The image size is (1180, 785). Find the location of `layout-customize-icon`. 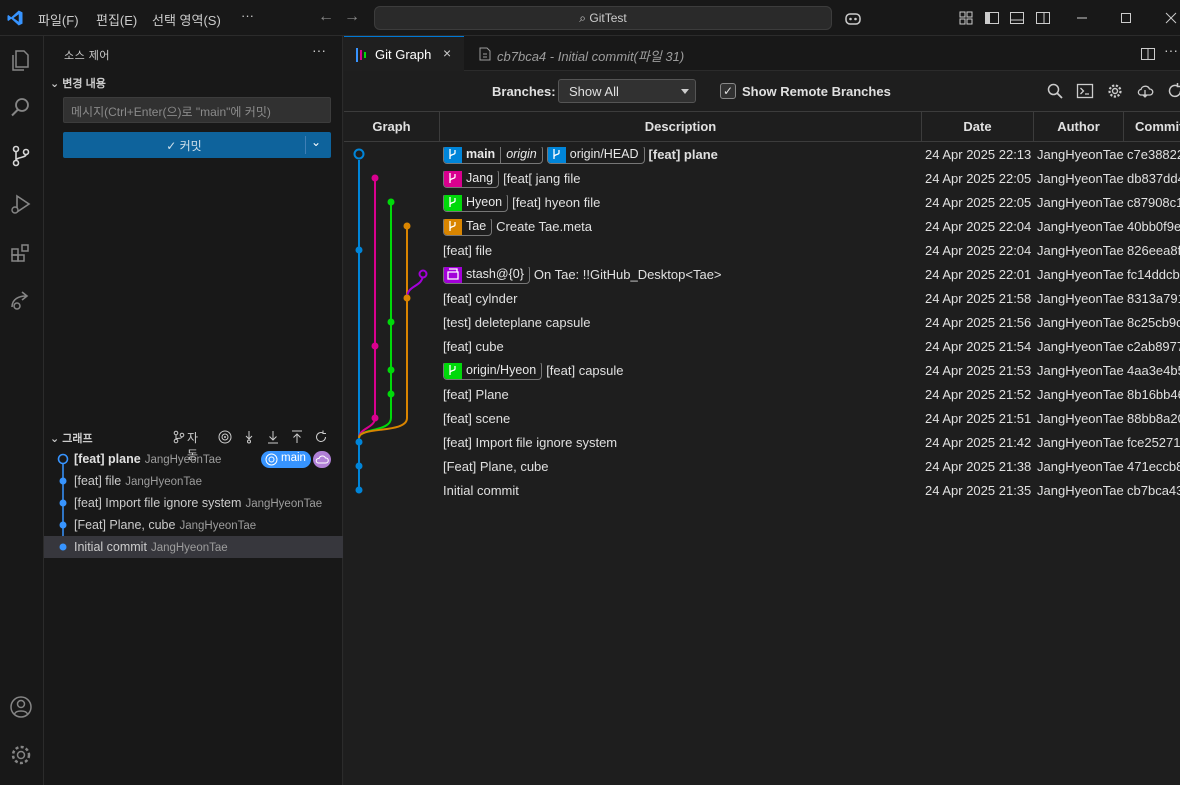

layout-customize-icon is located at coordinates (966, 18).